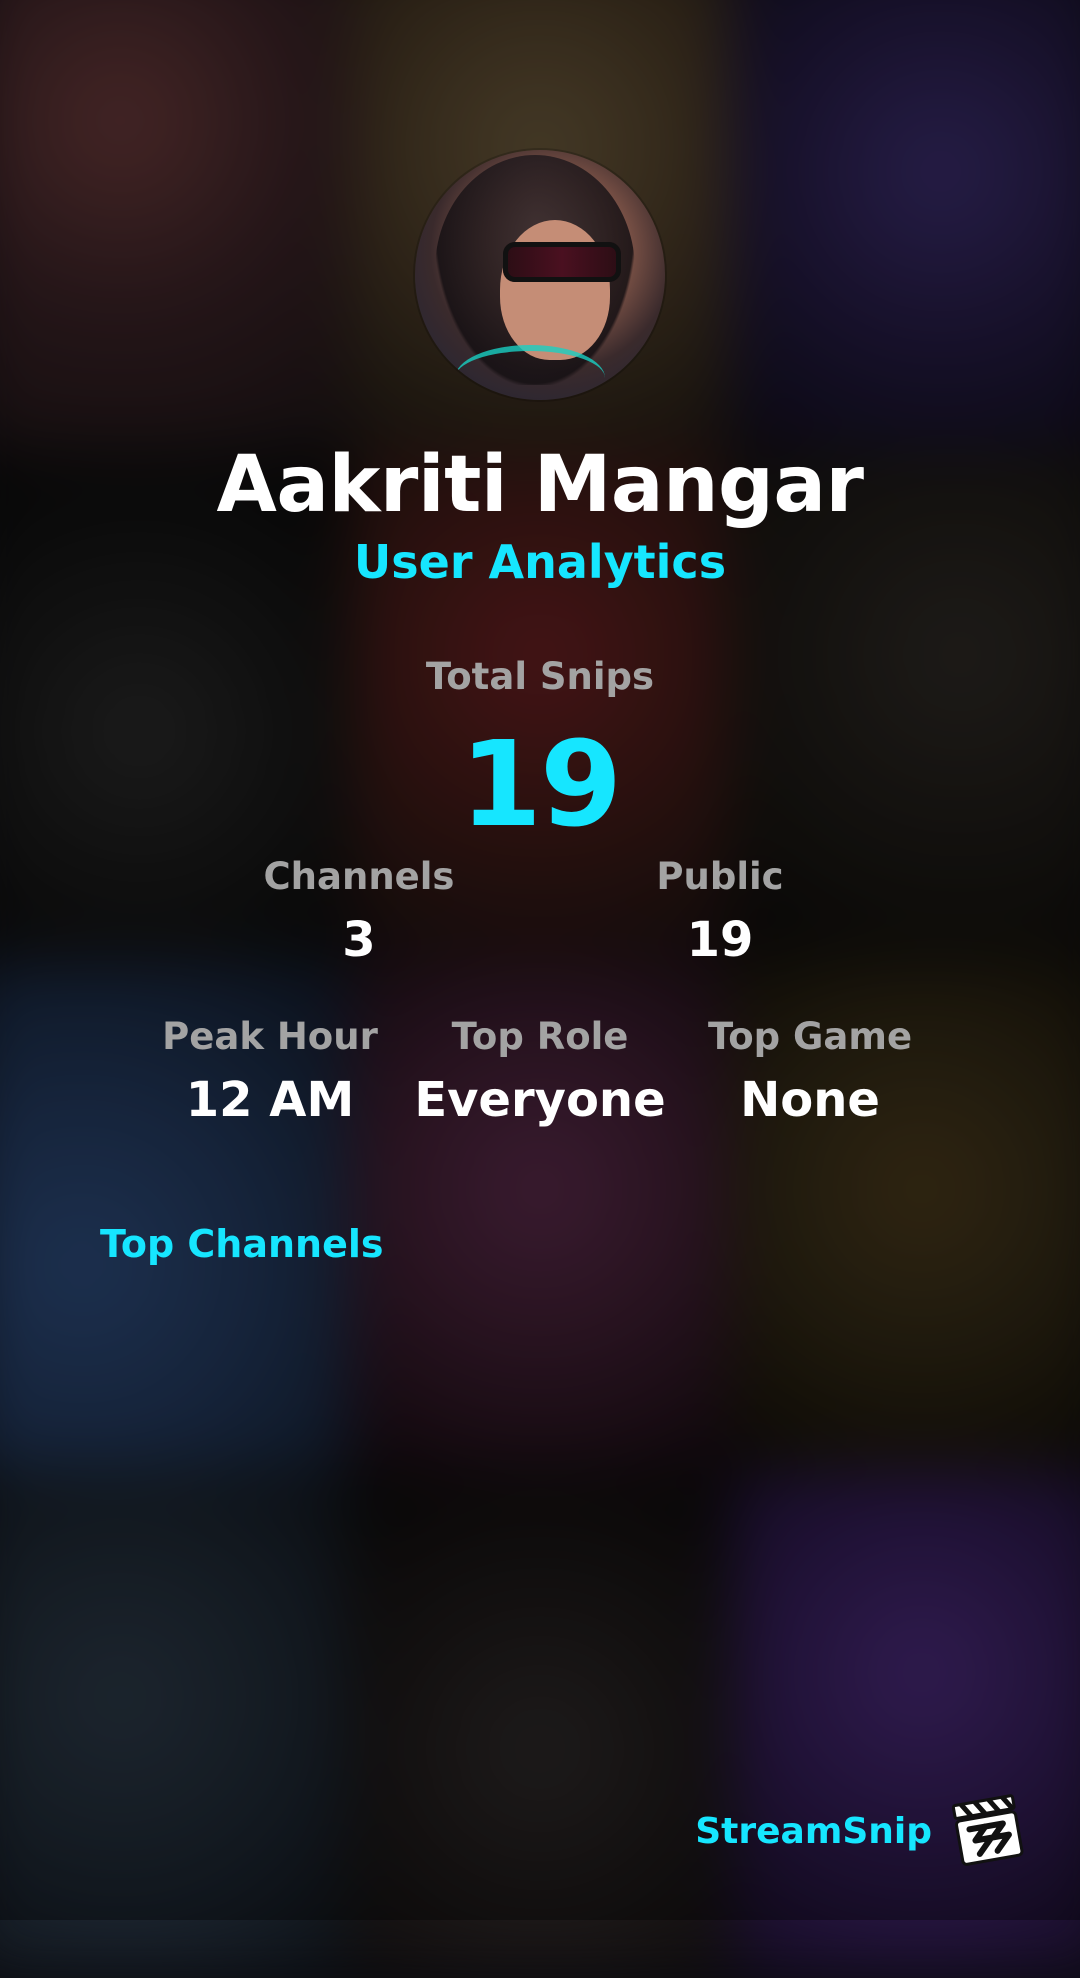 The height and width of the screenshot is (1978, 1080). What do you see at coordinates (540, 784) in the screenshot?
I see `total-snips-value: 19` at bounding box center [540, 784].